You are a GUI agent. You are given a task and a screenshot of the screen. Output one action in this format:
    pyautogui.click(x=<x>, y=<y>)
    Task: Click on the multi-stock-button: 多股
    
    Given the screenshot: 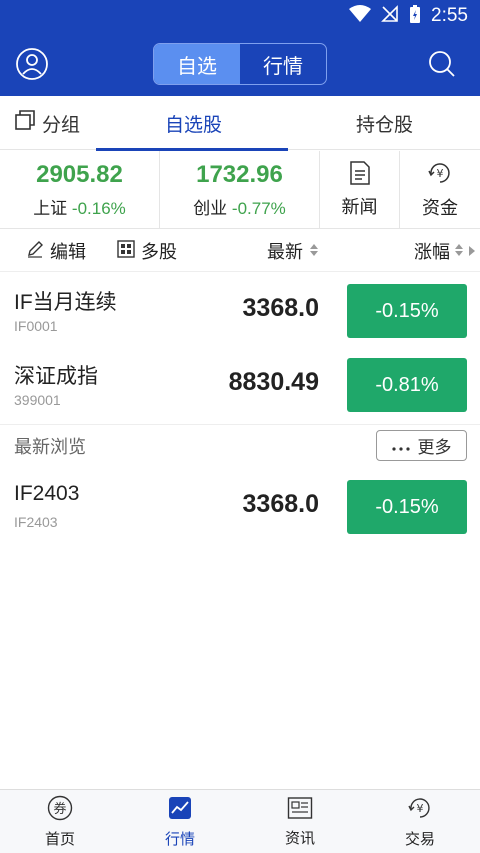 What is the action you would take?
    pyautogui.click(x=147, y=251)
    